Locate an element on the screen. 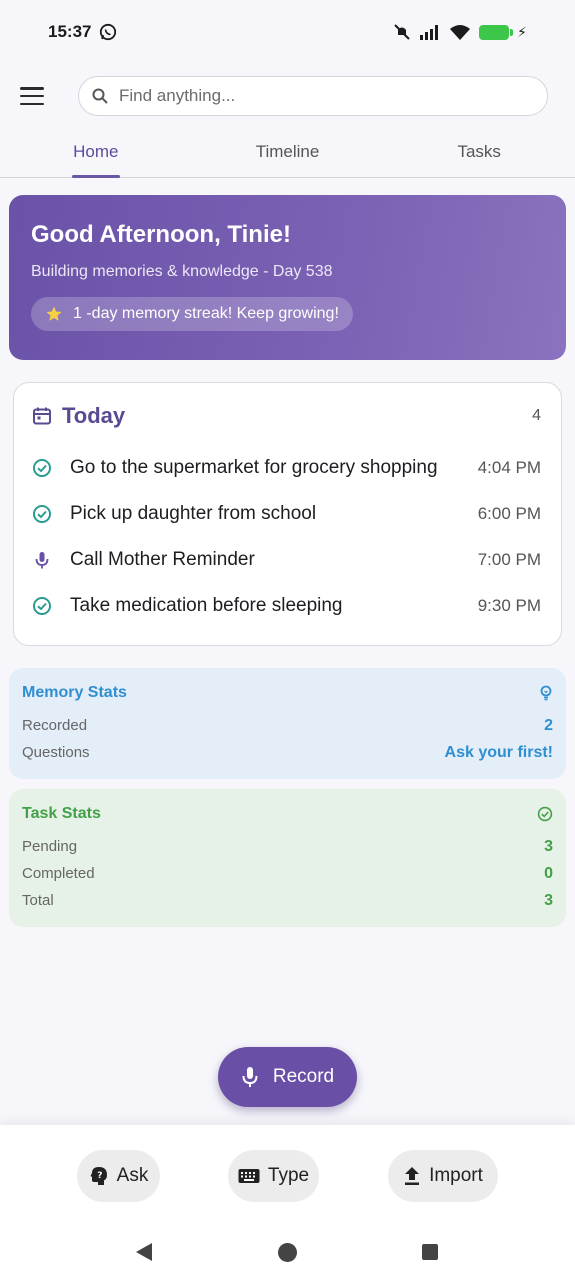 Image resolution: width=575 pixels, height=1280 pixels. task-stats-card: Task Stats Pending 3 Completed 0 Total 3 is located at coordinates (287, 858).